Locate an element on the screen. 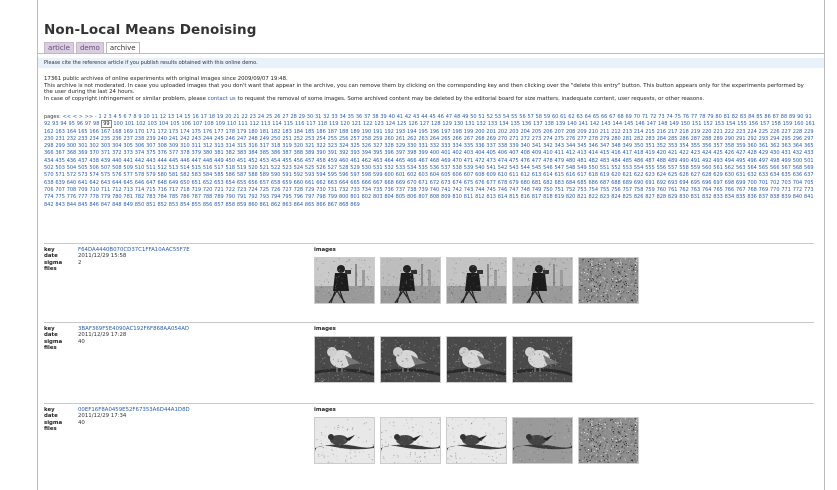 The height and width of the screenshot is (490, 837). page-link: 11 is located at coordinates (155, 117).